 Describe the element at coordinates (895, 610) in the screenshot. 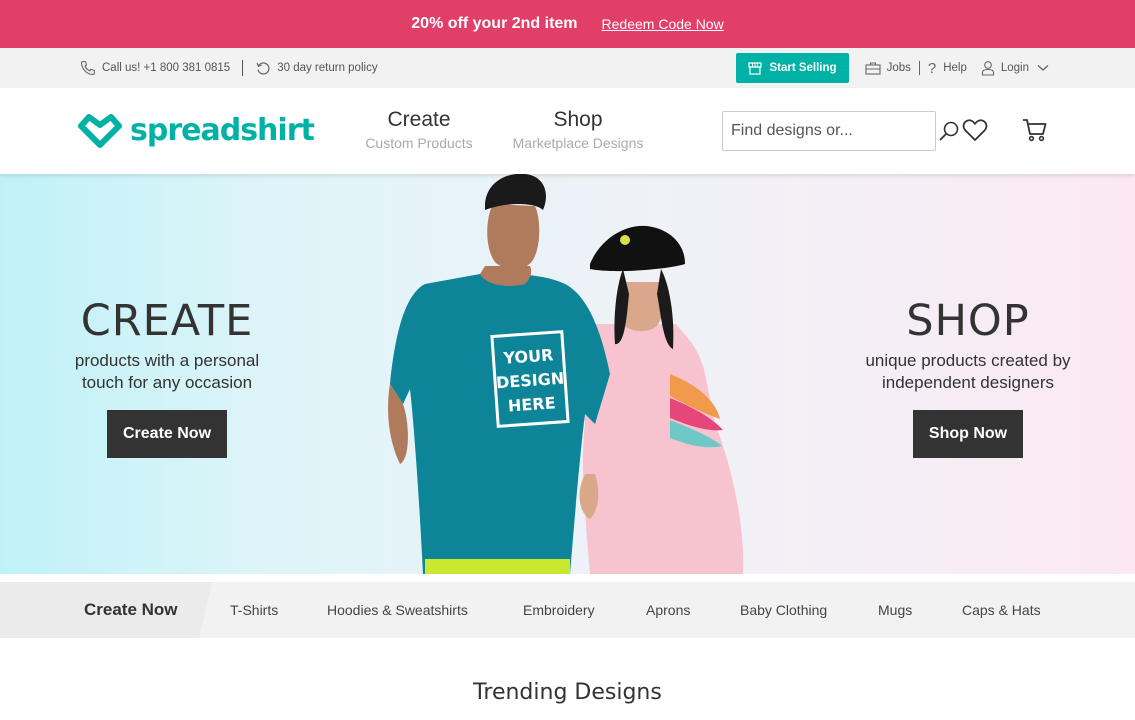

I see `category-mugs: Mugs` at that location.